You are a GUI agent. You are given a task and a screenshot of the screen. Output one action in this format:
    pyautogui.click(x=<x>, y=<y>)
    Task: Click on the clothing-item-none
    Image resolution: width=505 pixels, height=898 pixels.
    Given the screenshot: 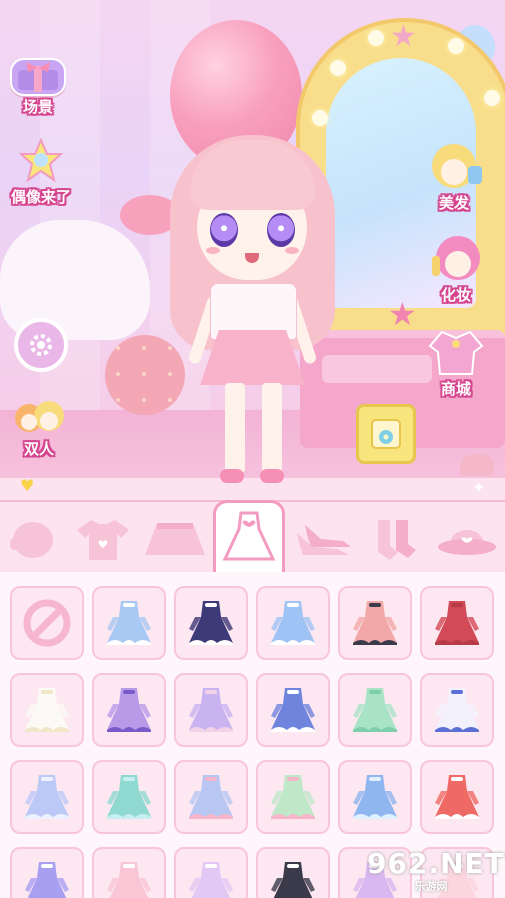 What is the action you would take?
    pyautogui.click(x=47, y=623)
    